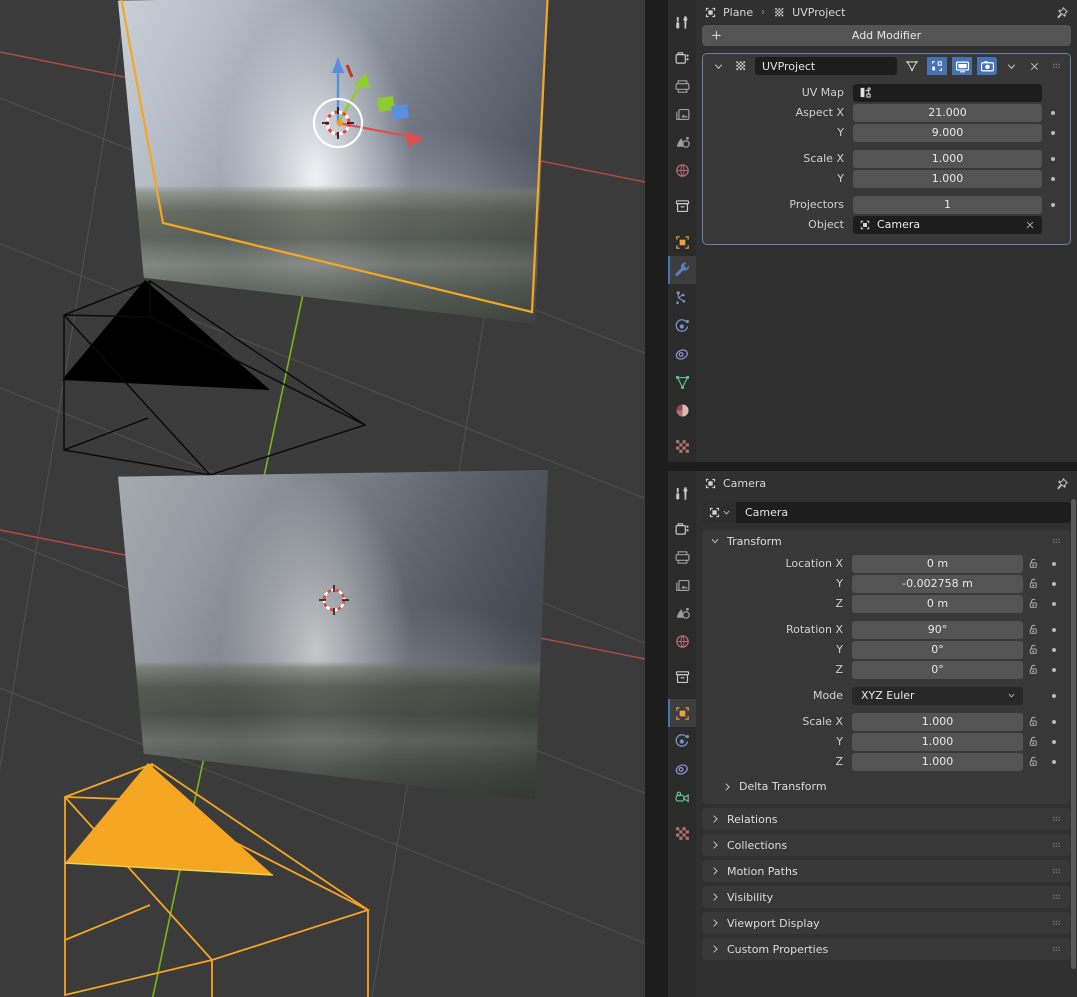 This screenshot has height=997, width=1077. What do you see at coordinates (1033, 669) in the screenshot?
I see `rotation-z-lock` at bounding box center [1033, 669].